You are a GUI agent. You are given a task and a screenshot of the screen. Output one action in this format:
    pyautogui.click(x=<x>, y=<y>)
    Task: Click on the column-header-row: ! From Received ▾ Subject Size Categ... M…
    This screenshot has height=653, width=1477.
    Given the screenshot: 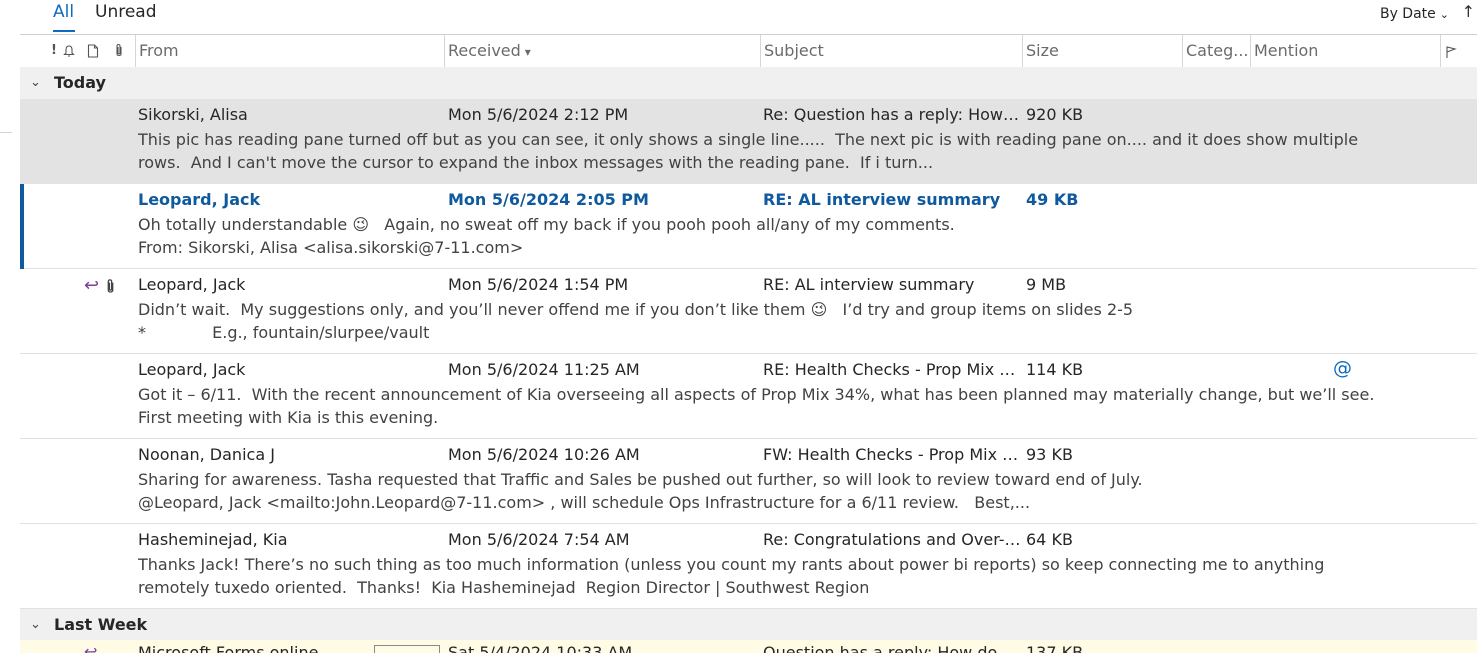 What is the action you would take?
    pyautogui.click(x=748, y=51)
    